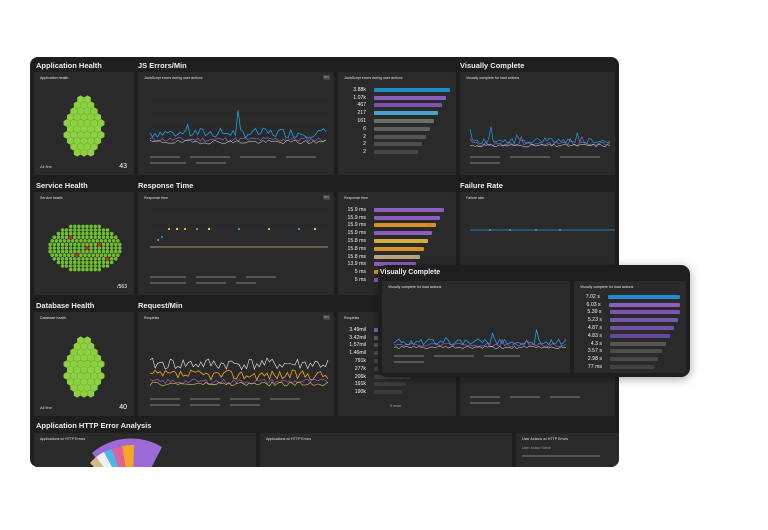  What do you see at coordinates (630, 336) in the screenshot?
I see `list-row: 4.83 s` at bounding box center [630, 336].